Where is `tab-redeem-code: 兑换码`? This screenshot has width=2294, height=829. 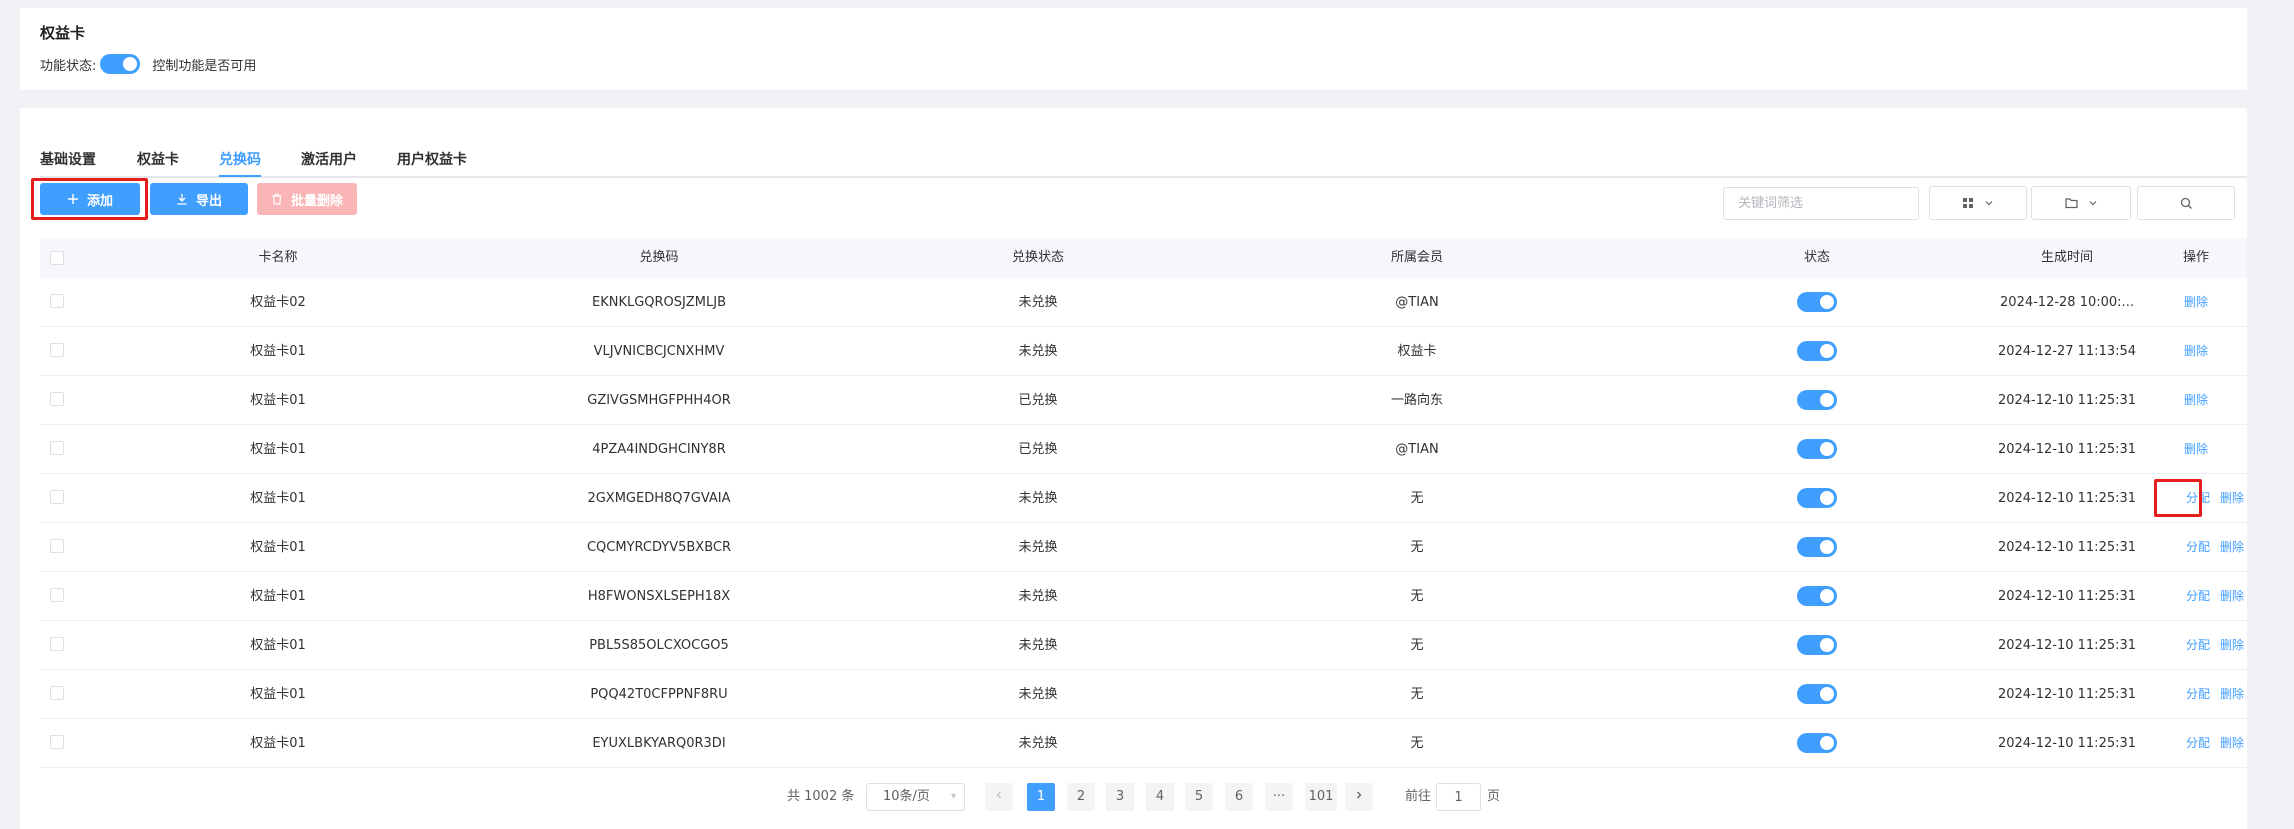
tab-redeem-code: 兑换码 is located at coordinates (240, 159).